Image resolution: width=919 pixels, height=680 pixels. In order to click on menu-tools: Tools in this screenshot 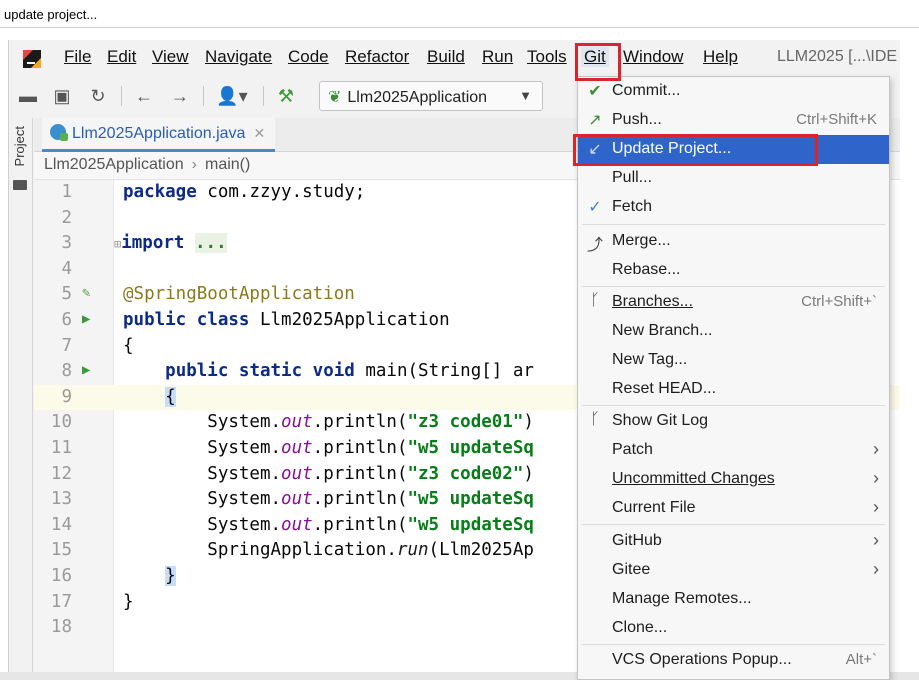, I will do `click(547, 57)`.